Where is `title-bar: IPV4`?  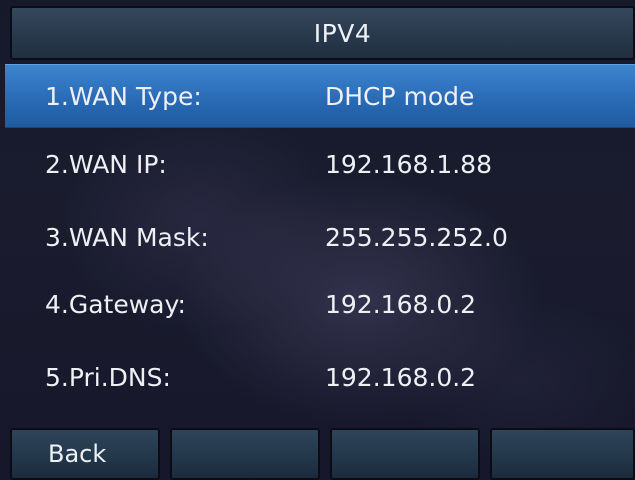
title-bar: IPV4 is located at coordinates (322, 33).